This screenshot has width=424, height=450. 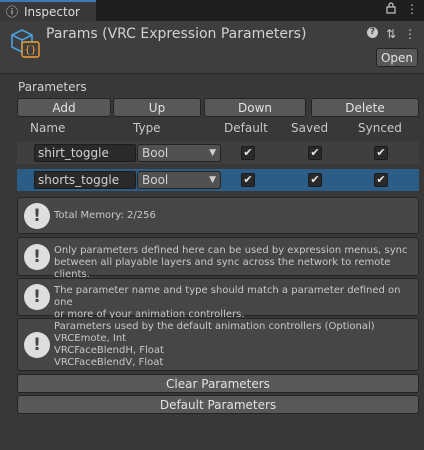 What do you see at coordinates (212, 10) in the screenshot?
I see `tab-bar: ⓘ Inspector ⋮` at bounding box center [212, 10].